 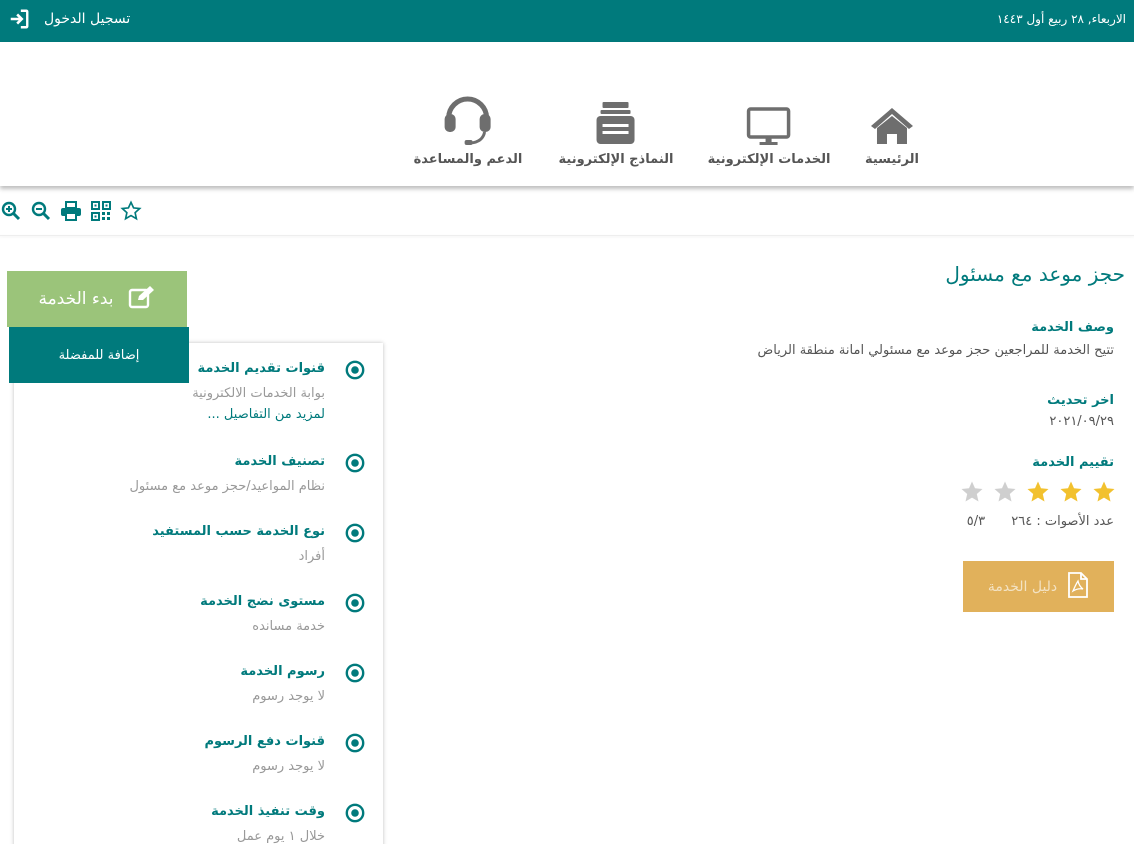 I want to click on service-guide-label: دليل الخدمة, so click(x=1022, y=586).